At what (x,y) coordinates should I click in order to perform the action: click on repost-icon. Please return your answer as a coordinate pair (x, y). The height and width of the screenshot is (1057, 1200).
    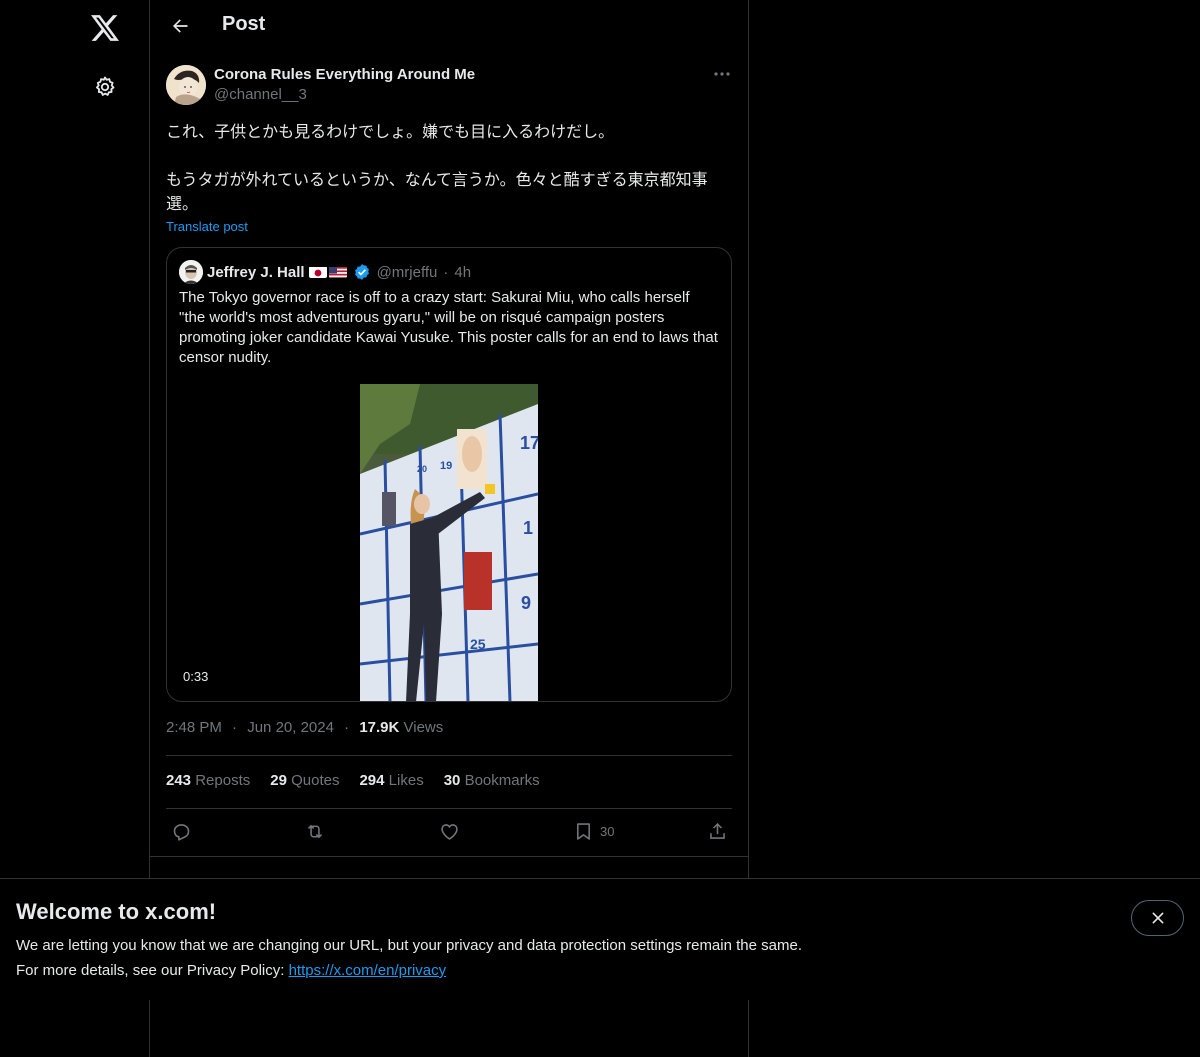
    Looking at the image, I should click on (315, 831).